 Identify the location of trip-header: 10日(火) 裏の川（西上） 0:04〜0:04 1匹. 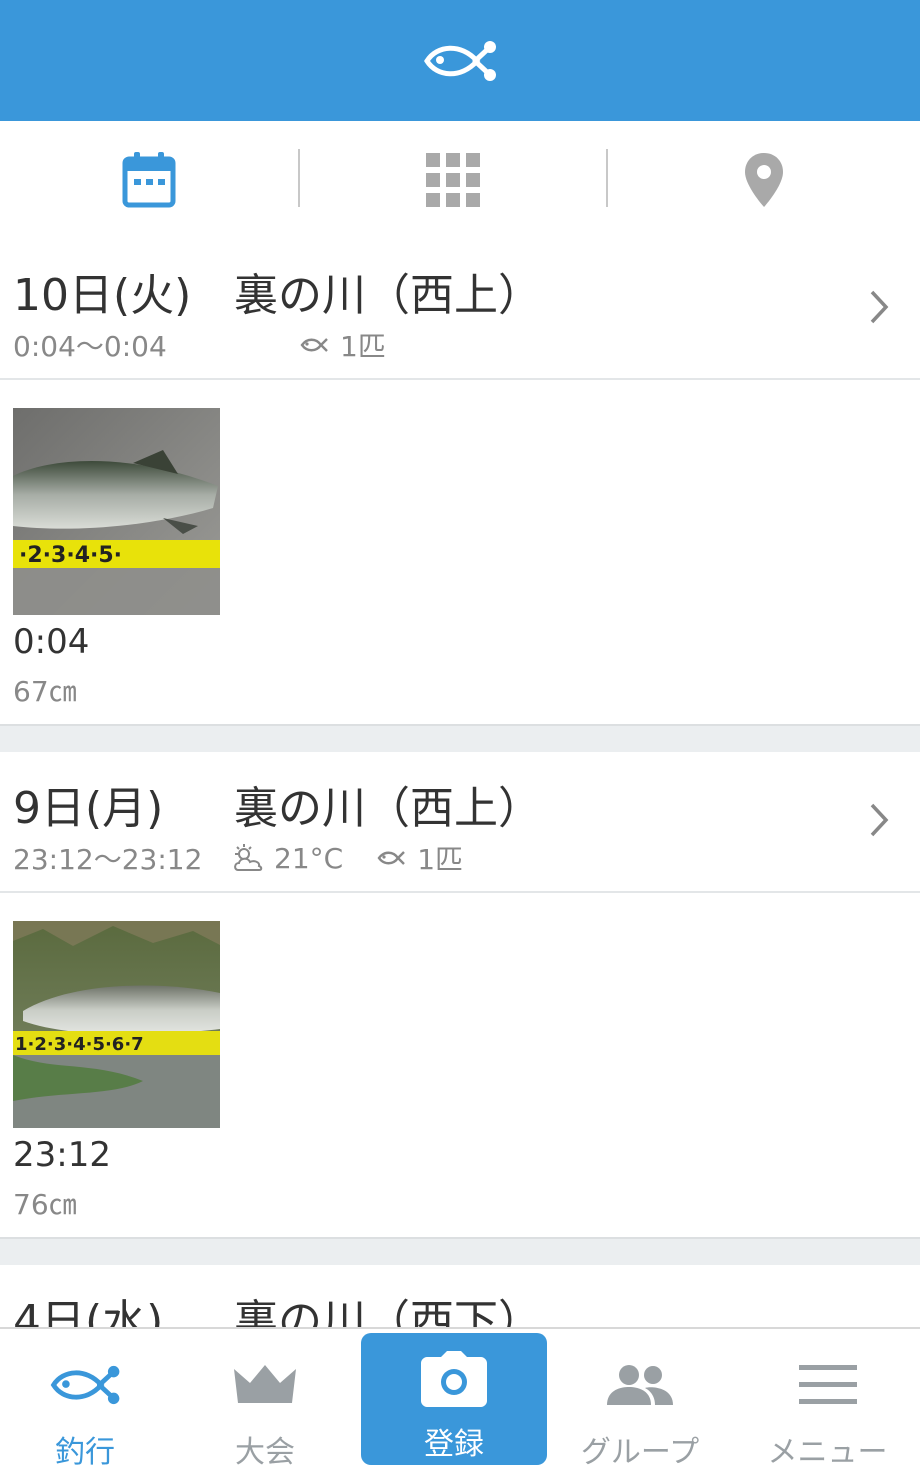
(460, 309).